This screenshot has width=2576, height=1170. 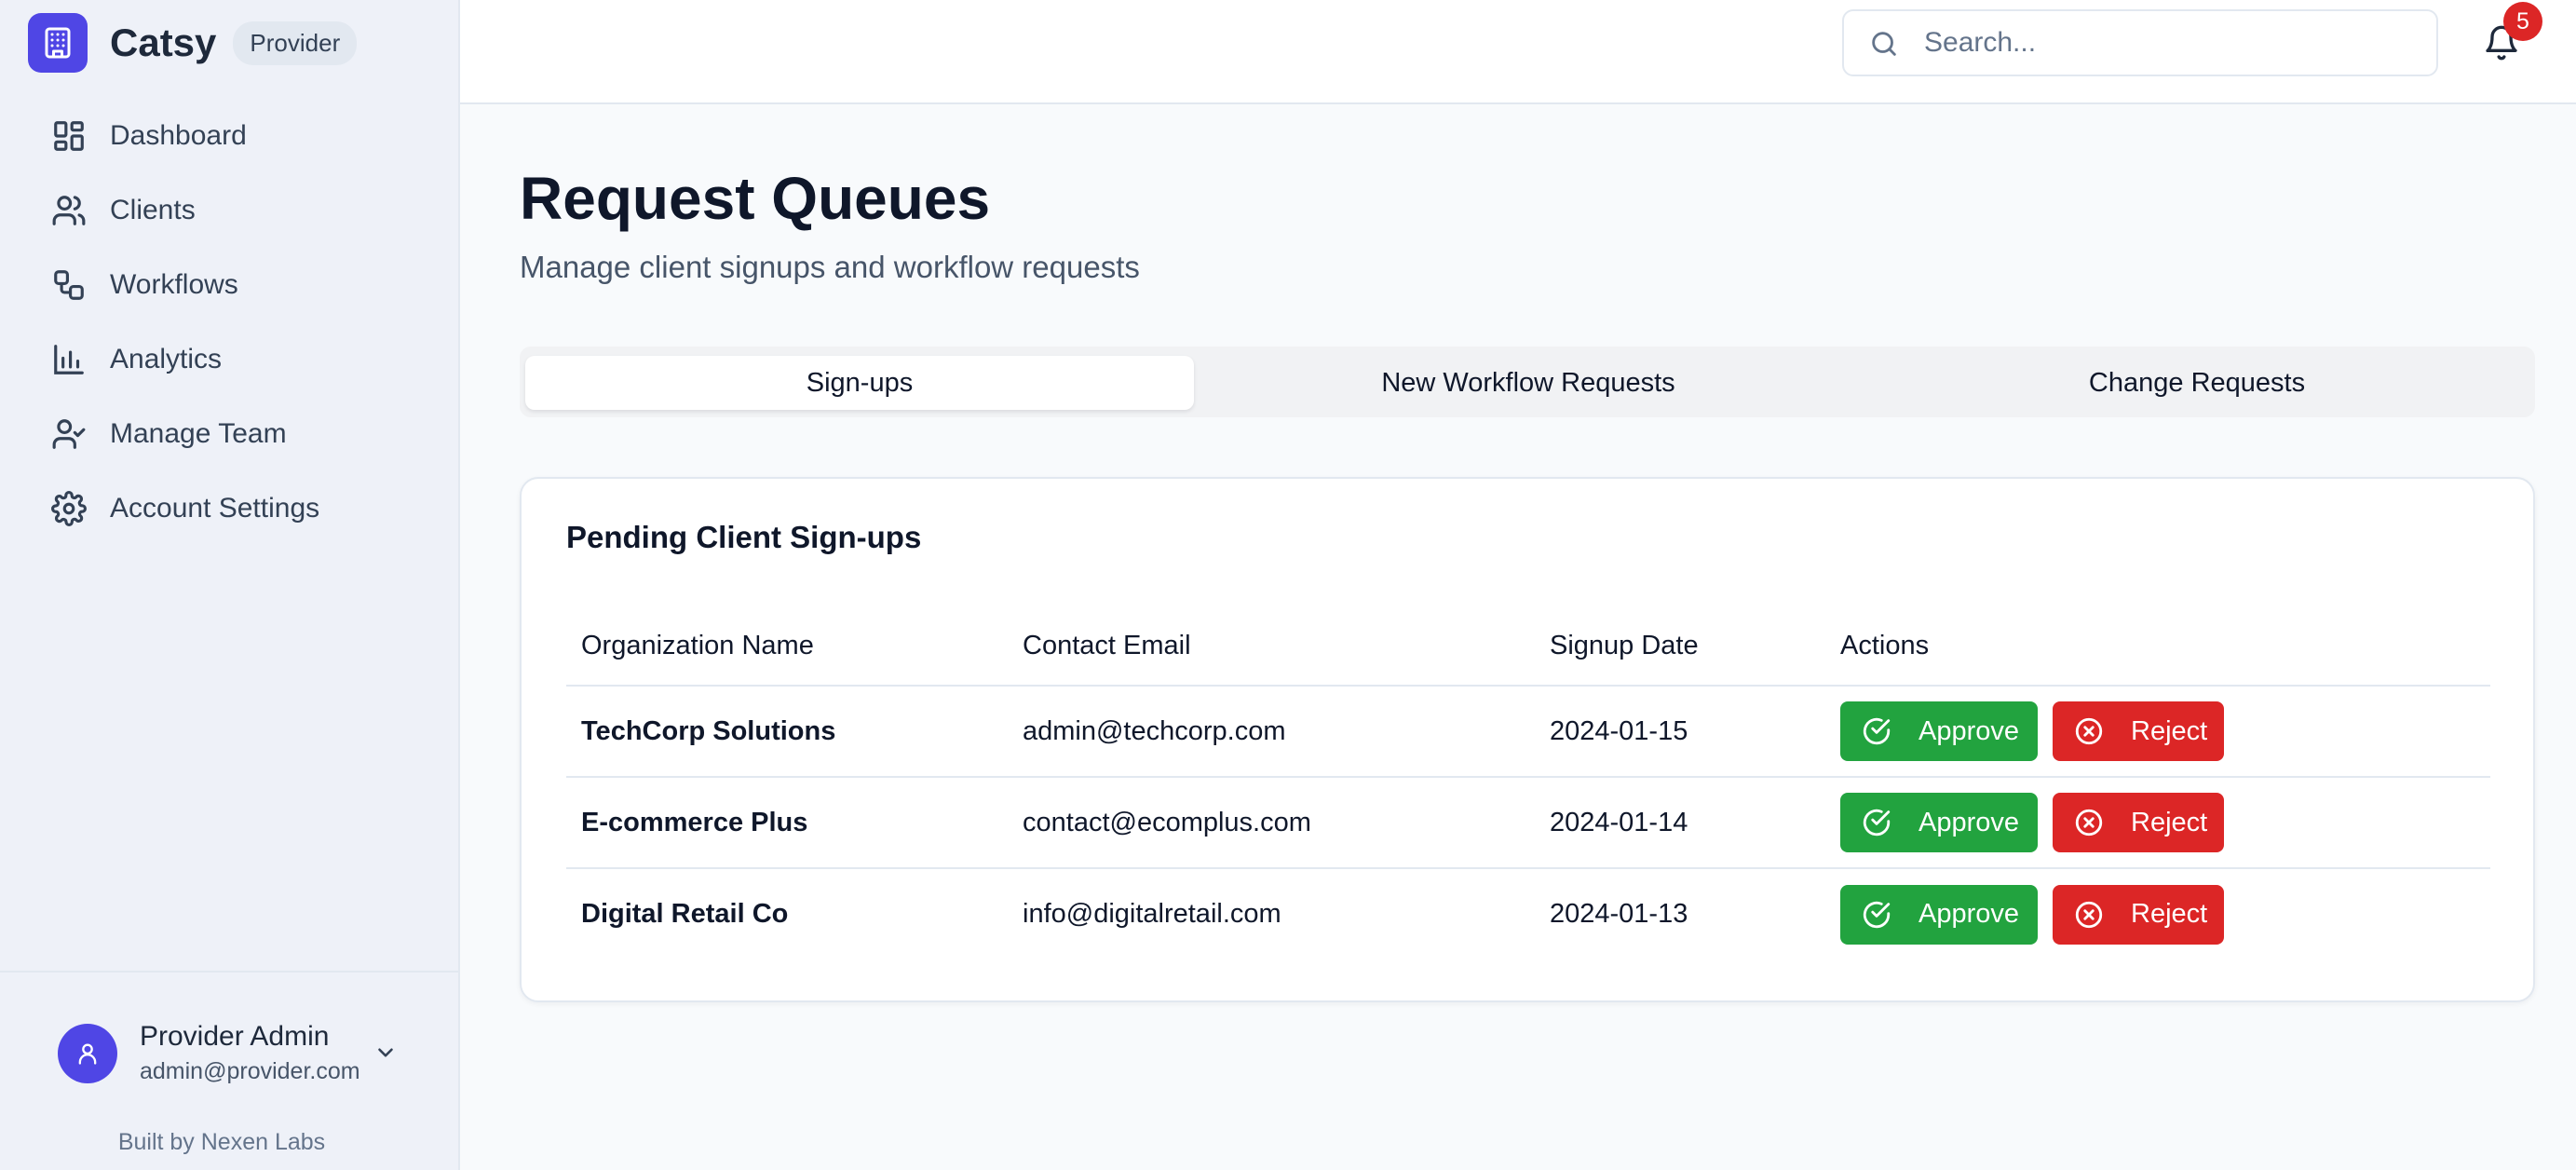 What do you see at coordinates (215, 508) in the screenshot?
I see `sidebar-item-label: Account Settings` at bounding box center [215, 508].